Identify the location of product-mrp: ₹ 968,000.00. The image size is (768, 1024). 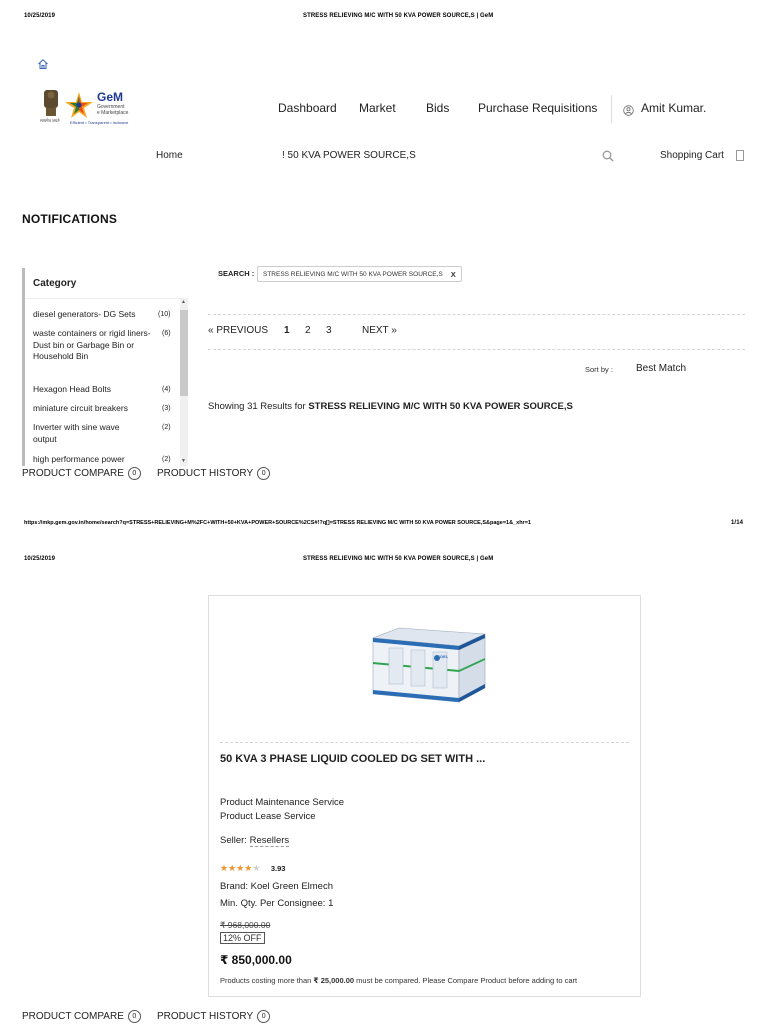
(245, 925).